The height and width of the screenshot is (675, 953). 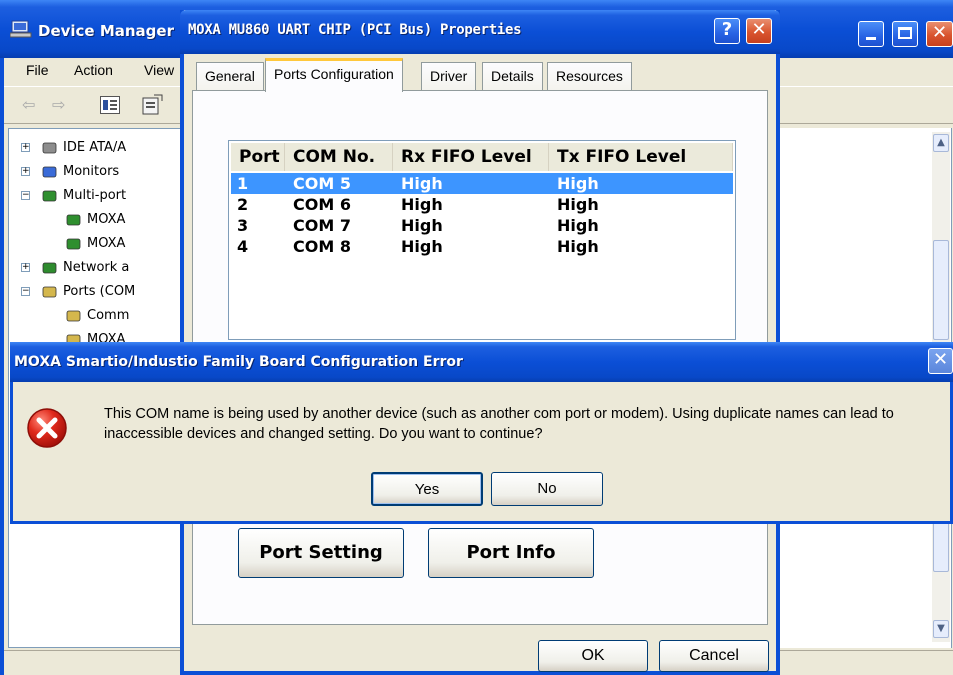 What do you see at coordinates (427, 489) in the screenshot?
I see `yes-button: Yes` at bounding box center [427, 489].